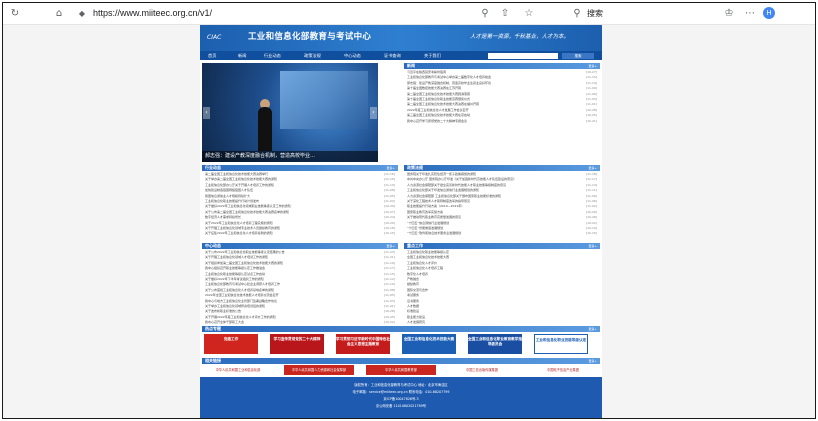  Describe the element at coordinates (300, 168) in the screenshot. I see `panel-header: 行业动态 更多+` at that location.